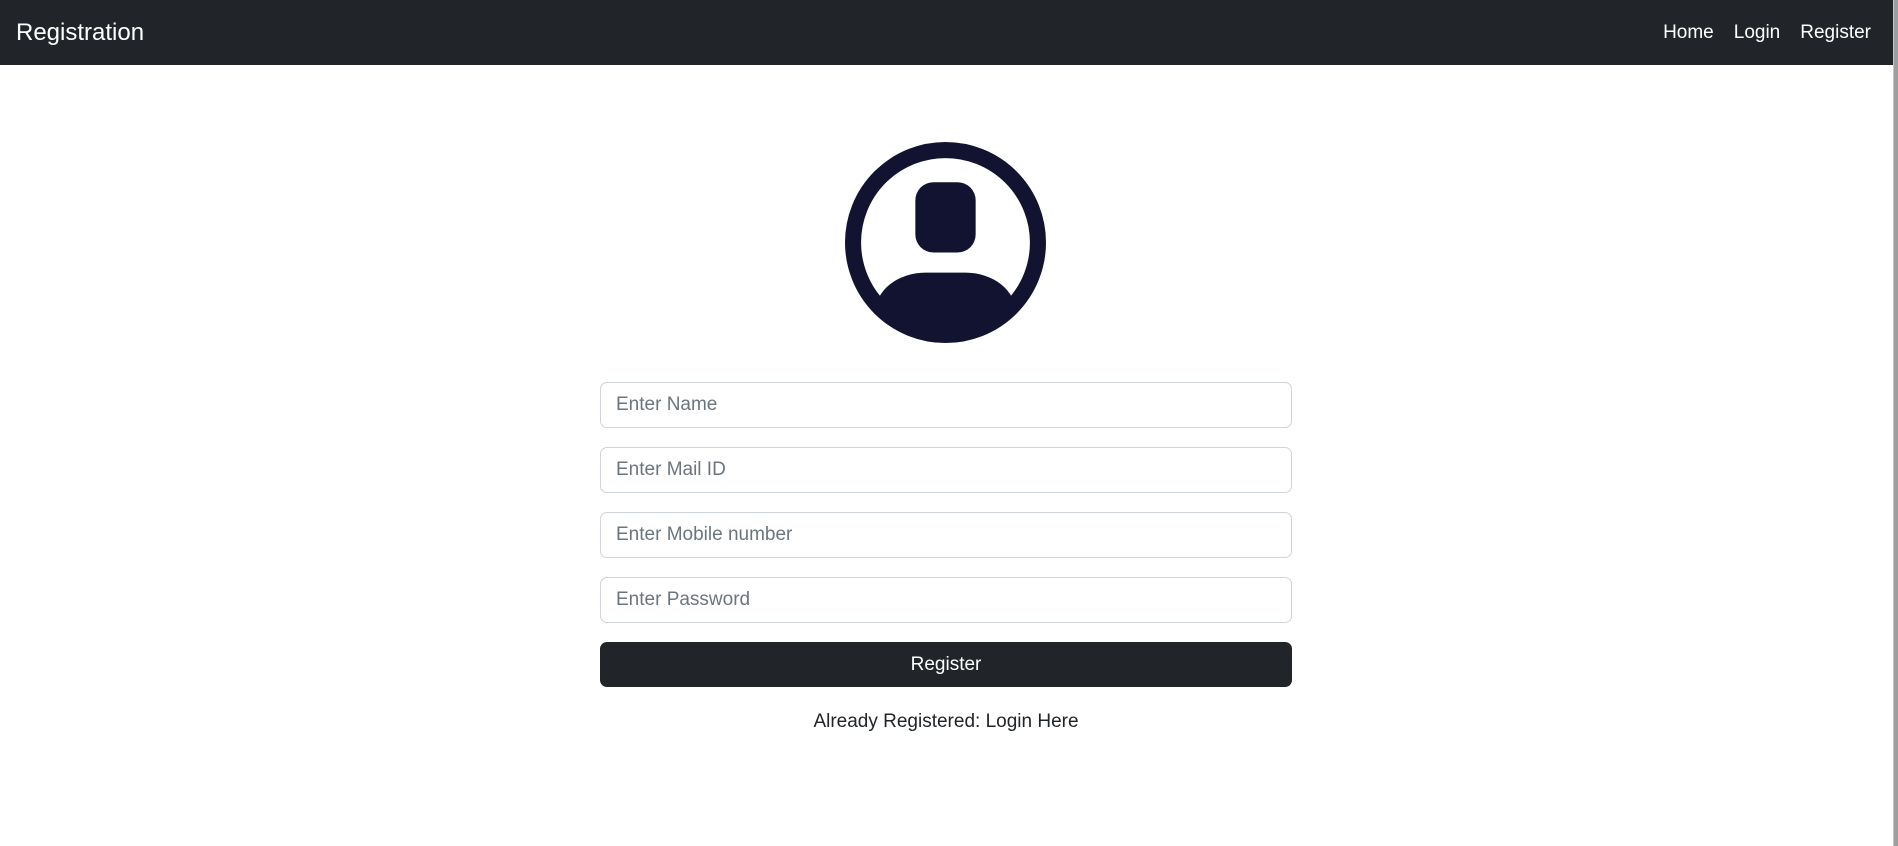 The width and height of the screenshot is (1898, 846). What do you see at coordinates (899, 721) in the screenshot?
I see `already-registered-prefix: Already Registered:` at bounding box center [899, 721].